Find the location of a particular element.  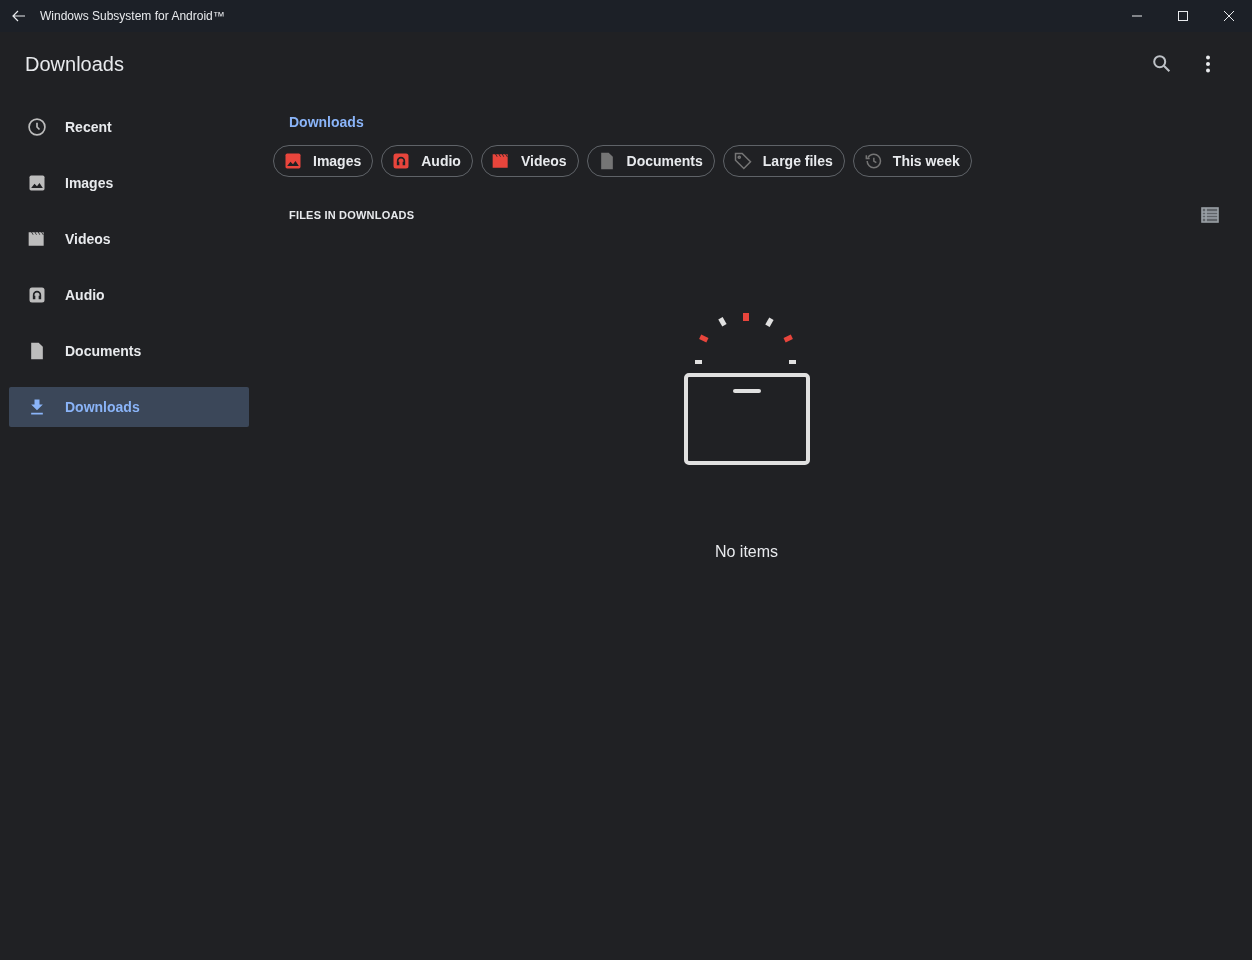

section-title: FILES IN DOWNLOADS is located at coordinates (352, 215).